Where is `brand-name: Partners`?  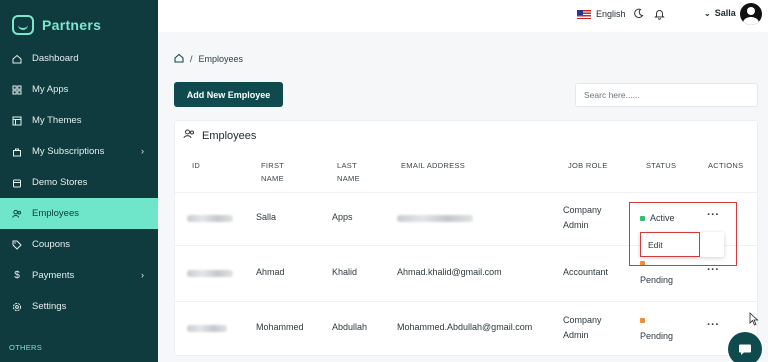
brand-name: Partners is located at coordinates (72, 25).